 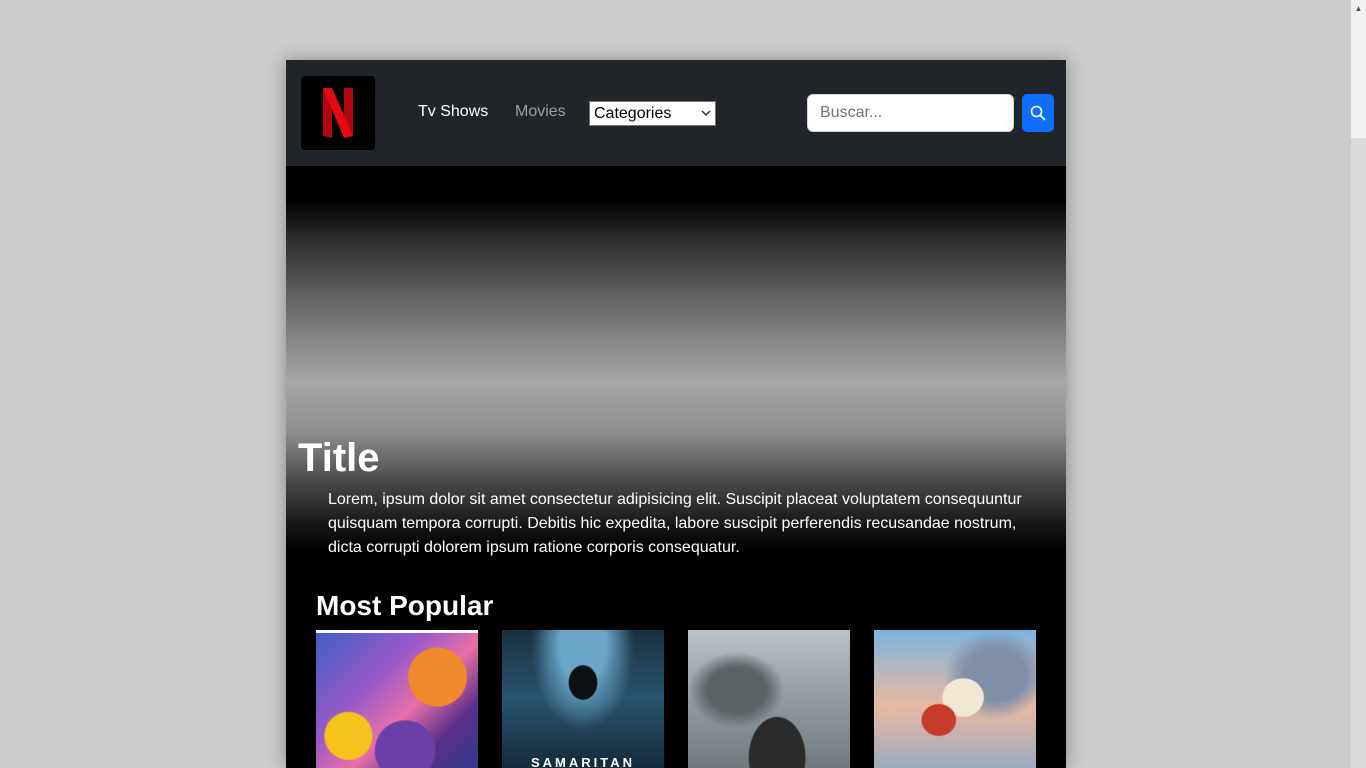 I want to click on search-icon, so click(x=1038, y=113).